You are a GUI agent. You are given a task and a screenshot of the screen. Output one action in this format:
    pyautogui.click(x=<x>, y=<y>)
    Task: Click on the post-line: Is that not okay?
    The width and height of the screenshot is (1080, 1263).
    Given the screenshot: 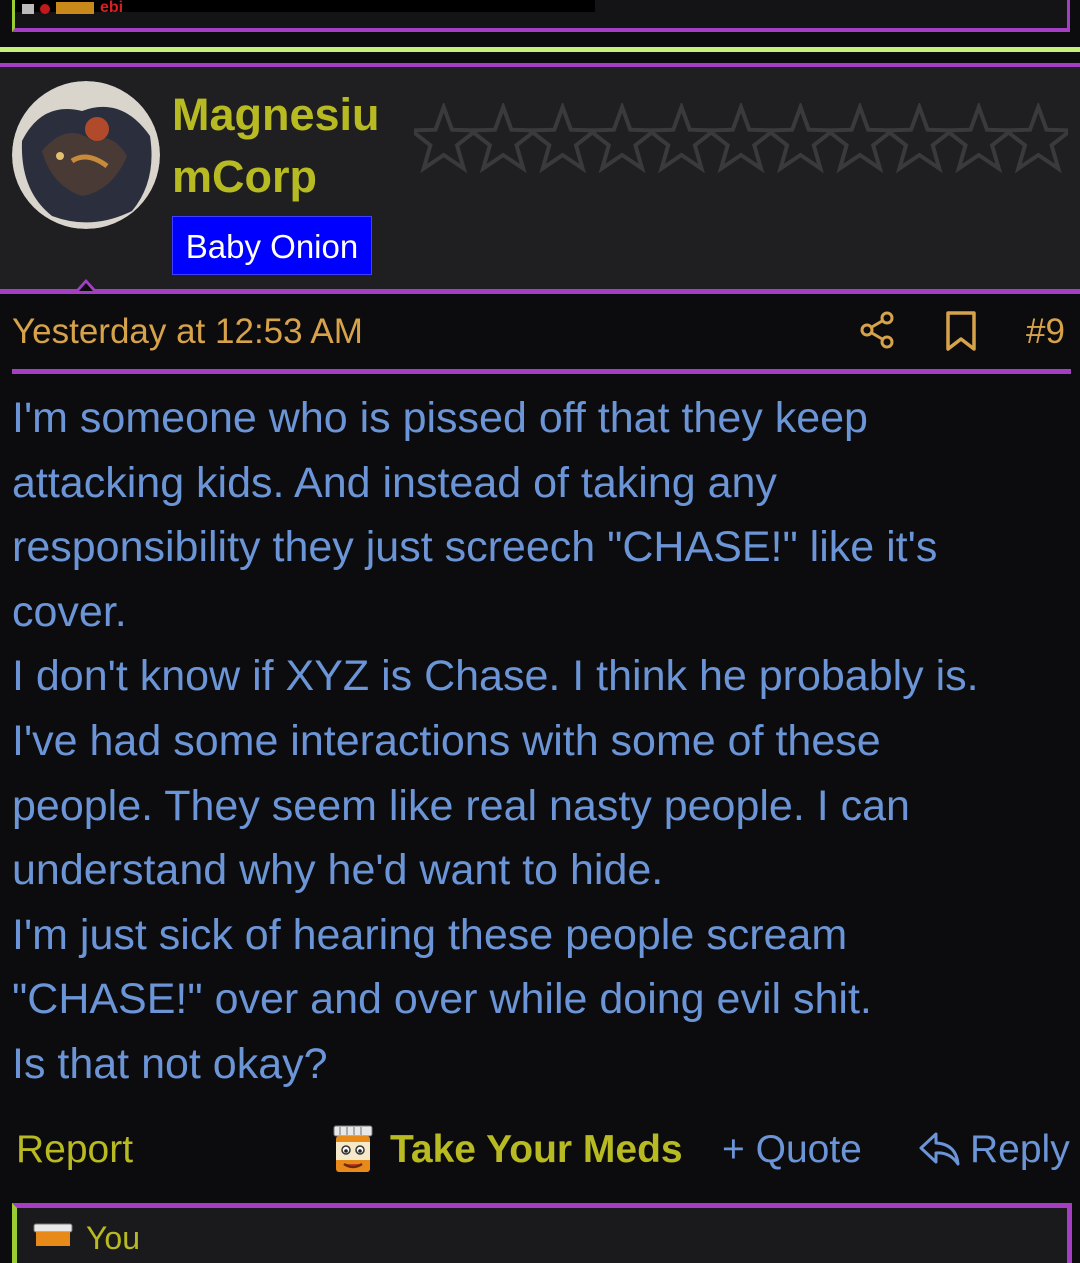 What is the action you would take?
    pyautogui.click(x=170, y=1063)
    